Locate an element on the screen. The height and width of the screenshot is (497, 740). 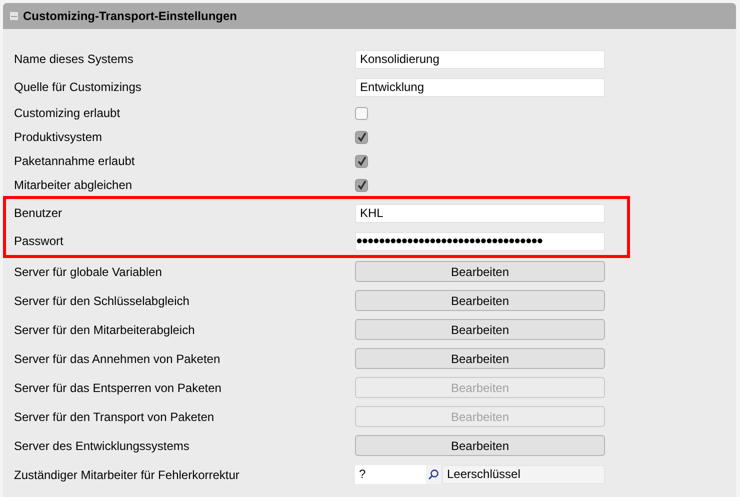
field-label: Server für das Entsperren von Paketen is located at coordinates (117, 388).